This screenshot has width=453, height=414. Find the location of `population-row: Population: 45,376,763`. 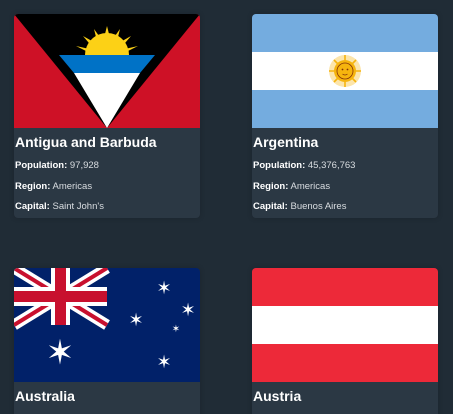

population-row: Population: 45,376,763 is located at coordinates (345, 166).